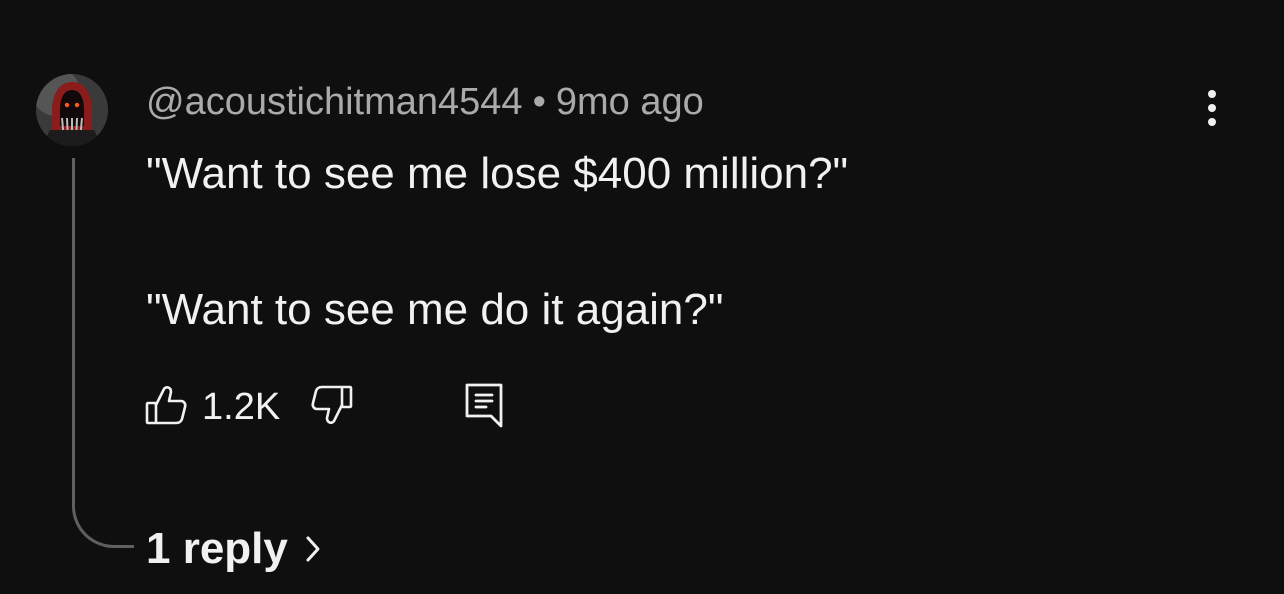 This screenshot has height=594, width=1284. I want to click on replies-label: 1 reply, so click(217, 548).